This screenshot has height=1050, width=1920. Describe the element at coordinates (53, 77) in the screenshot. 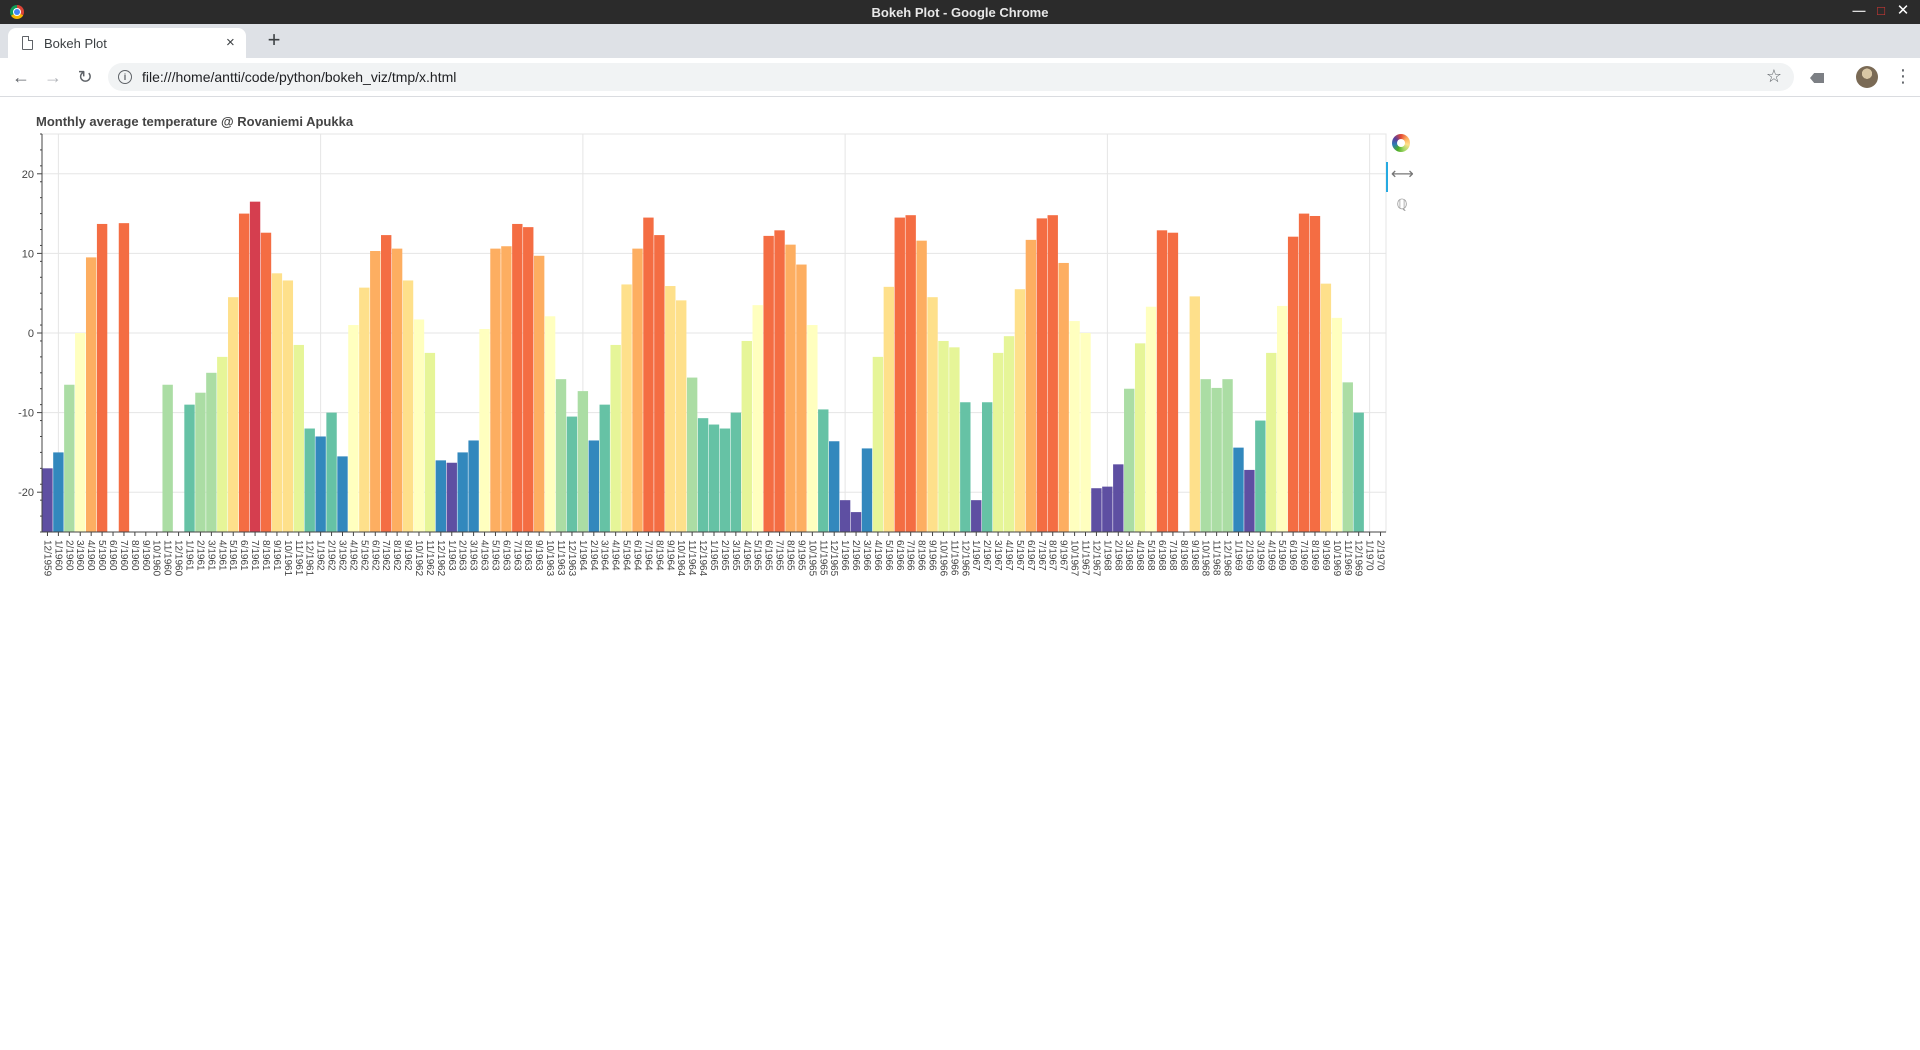

I see `forward-button: →` at that location.